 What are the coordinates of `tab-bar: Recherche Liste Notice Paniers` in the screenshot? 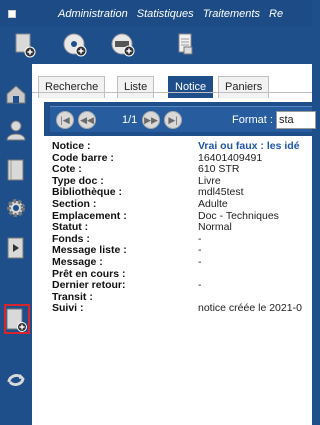 It's located at (172, 84).